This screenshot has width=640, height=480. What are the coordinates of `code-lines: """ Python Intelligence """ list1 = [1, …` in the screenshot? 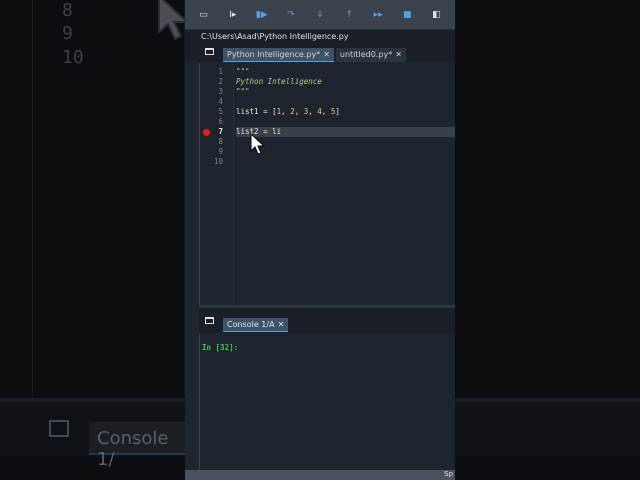 It's located at (345, 102).